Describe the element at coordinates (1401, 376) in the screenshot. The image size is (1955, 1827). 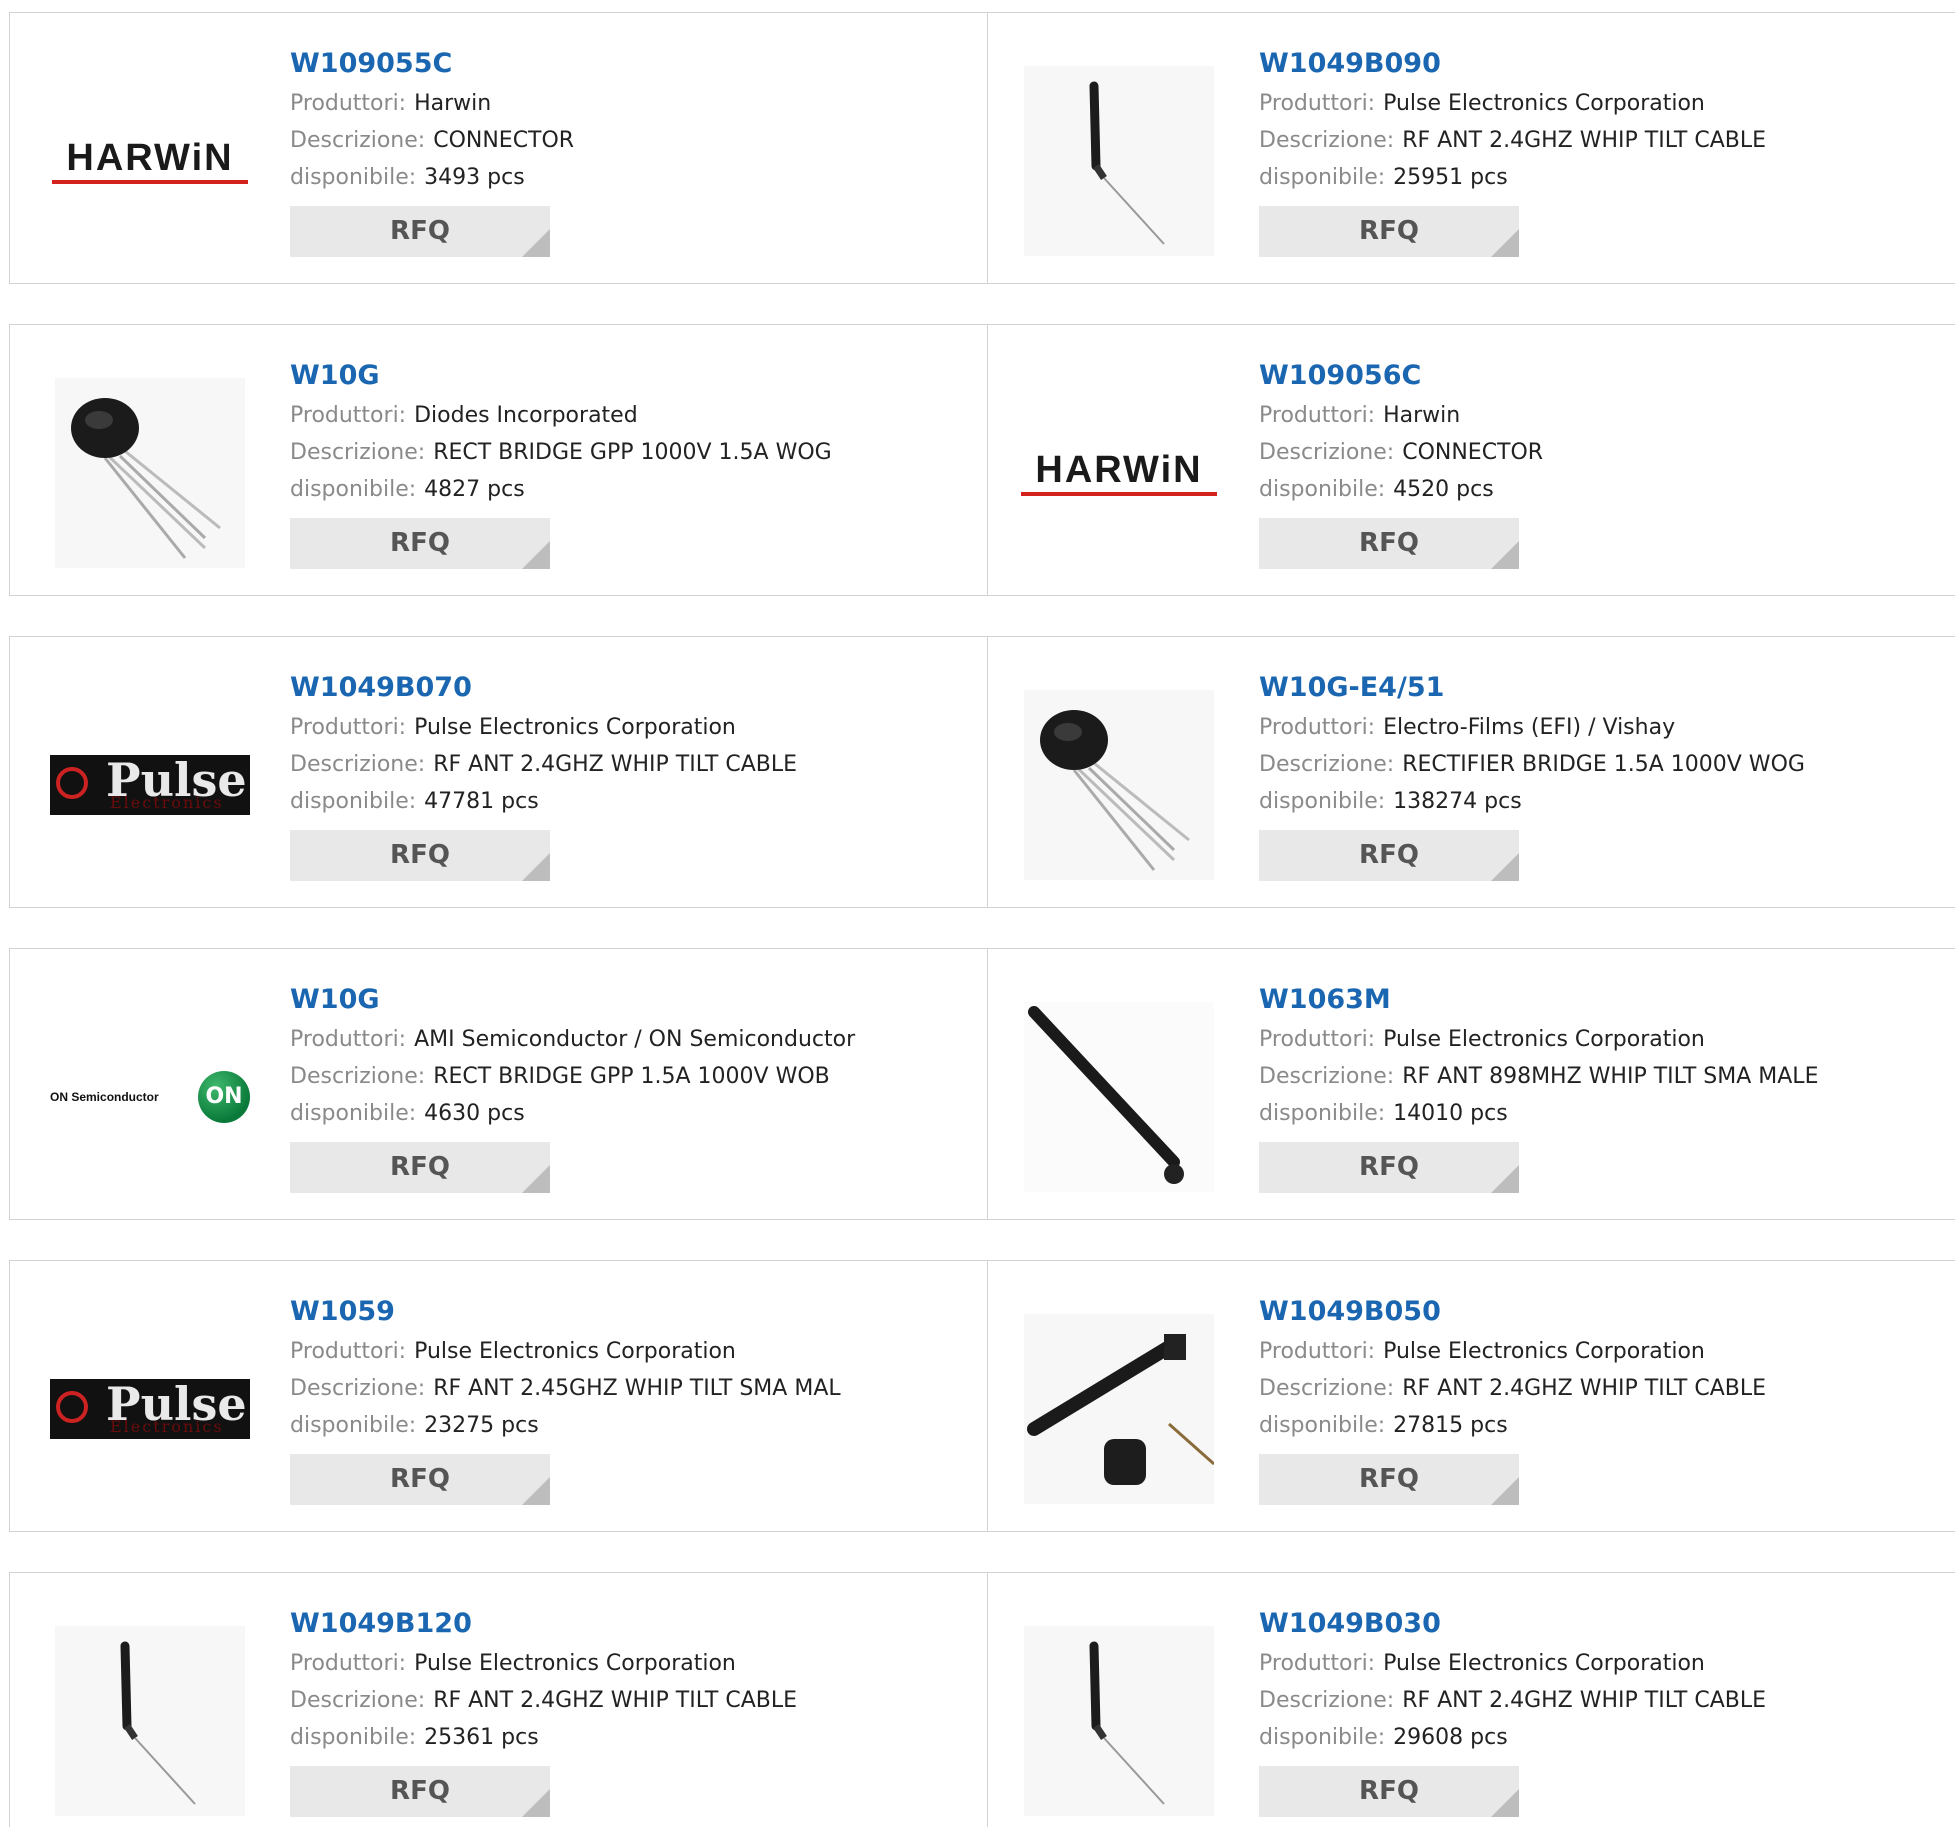
I see `part-number-link: W109056C` at that location.